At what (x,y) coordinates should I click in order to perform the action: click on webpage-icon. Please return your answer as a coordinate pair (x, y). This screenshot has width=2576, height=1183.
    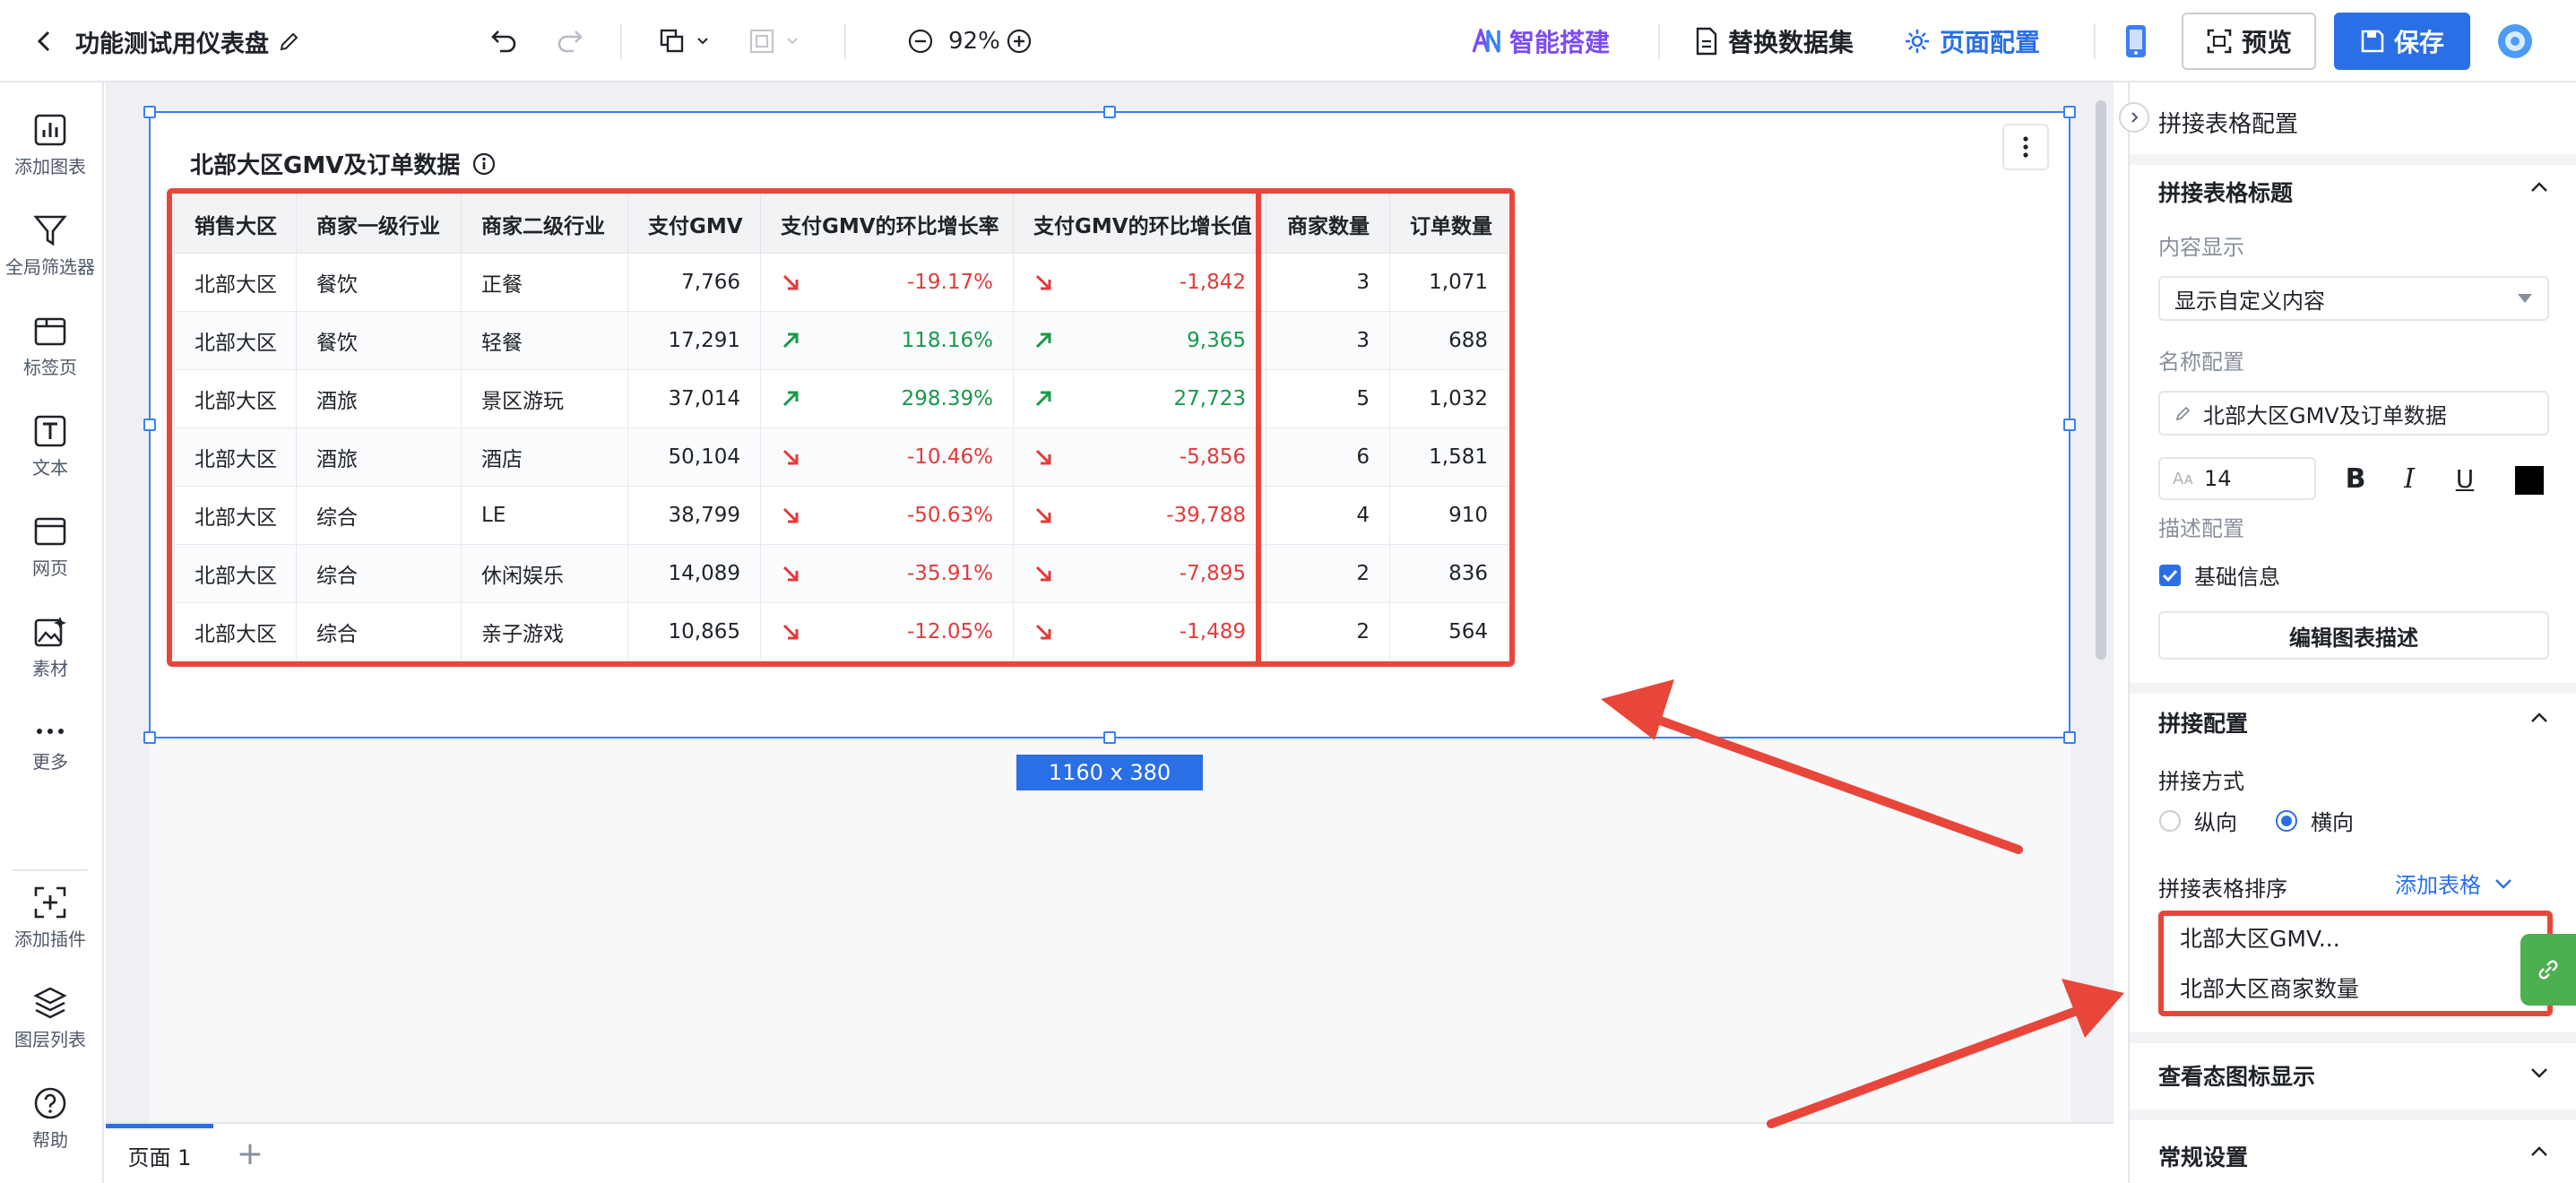
    Looking at the image, I should click on (50, 531).